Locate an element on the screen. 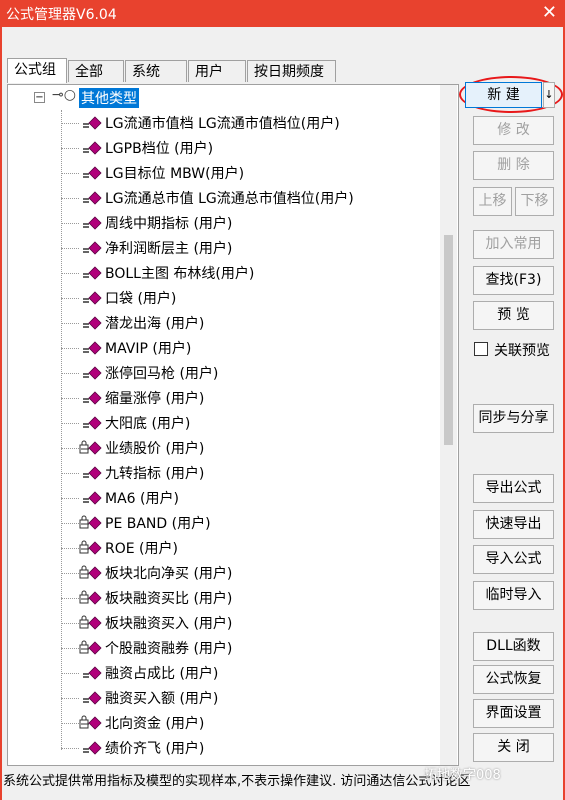 The width and height of the screenshot is (565, 800). tree-root-label: 其他类型 is located at coordinates (109, 98).